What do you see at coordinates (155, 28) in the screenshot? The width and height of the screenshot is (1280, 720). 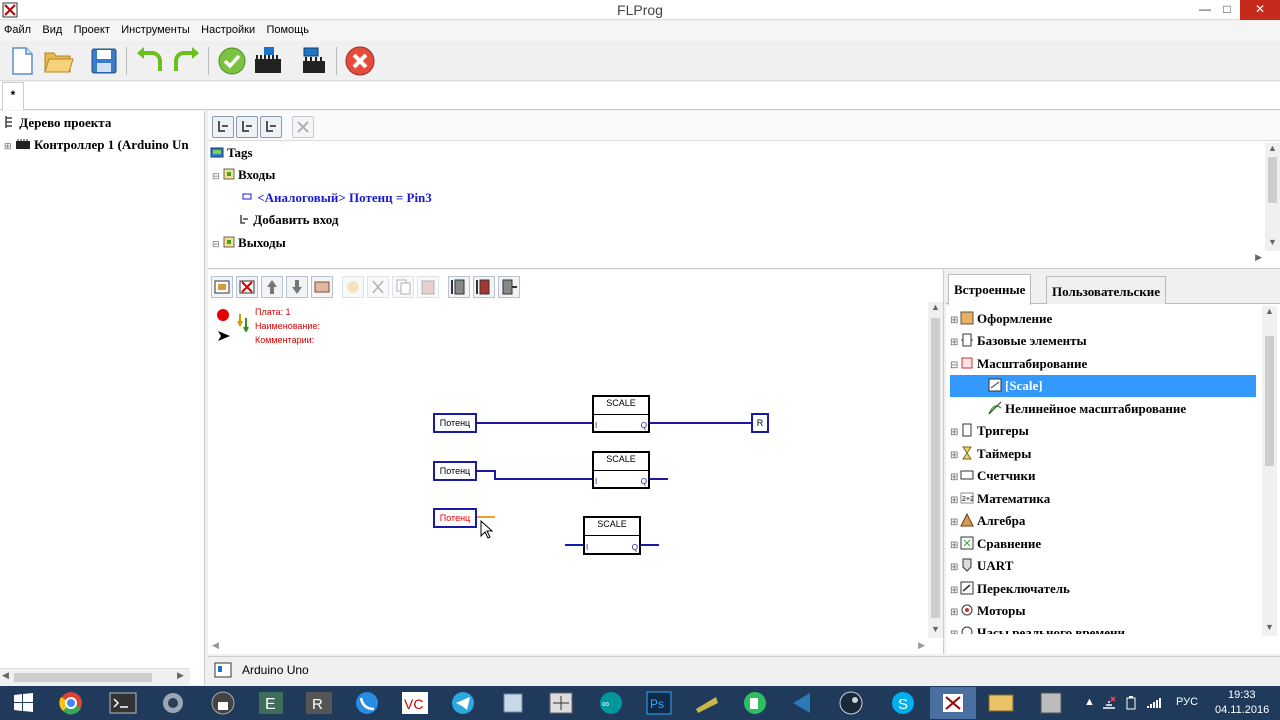 I see `menu-tools: Инструменты` at bounding box center [155, 28].